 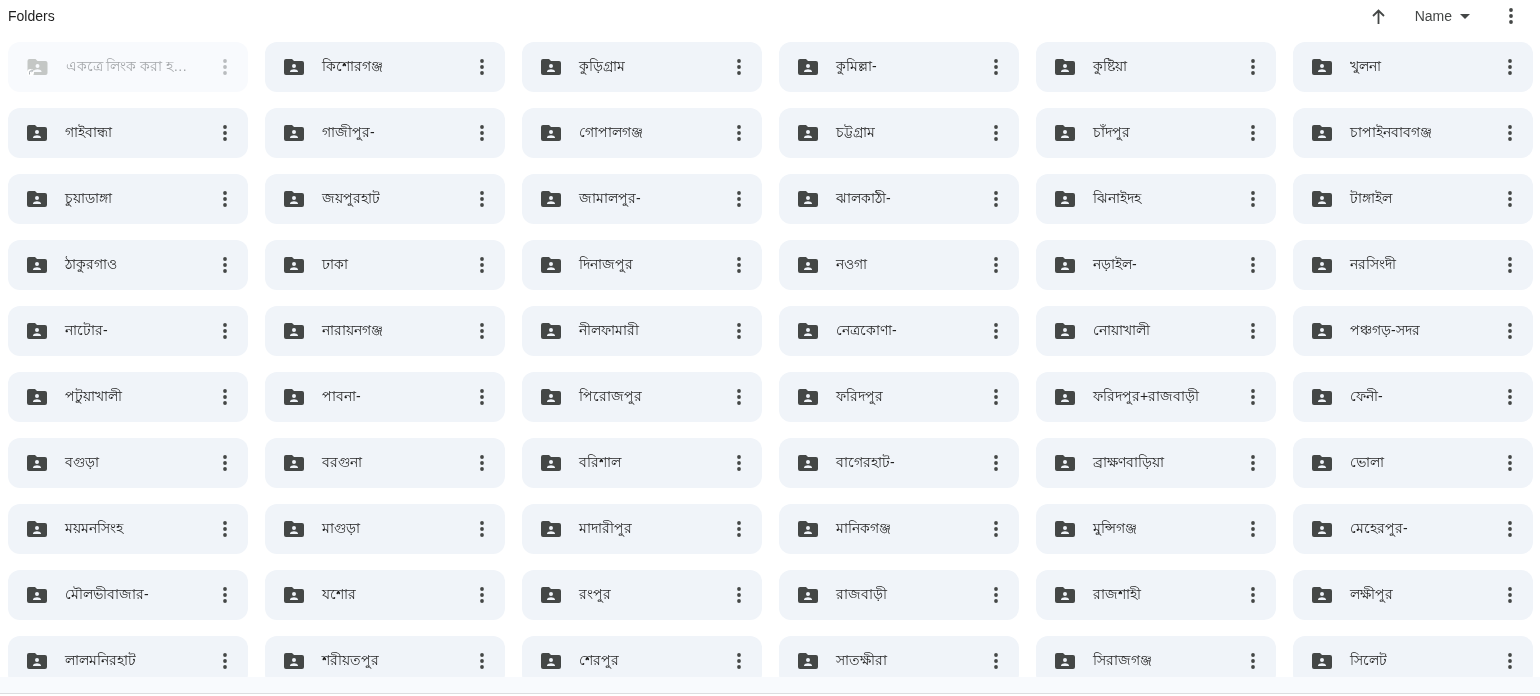 What do you see at coordinates (899, 463) in the screenshot?
I see `folder-card: বাগেরহাট-` at bounding box center [899, 463].